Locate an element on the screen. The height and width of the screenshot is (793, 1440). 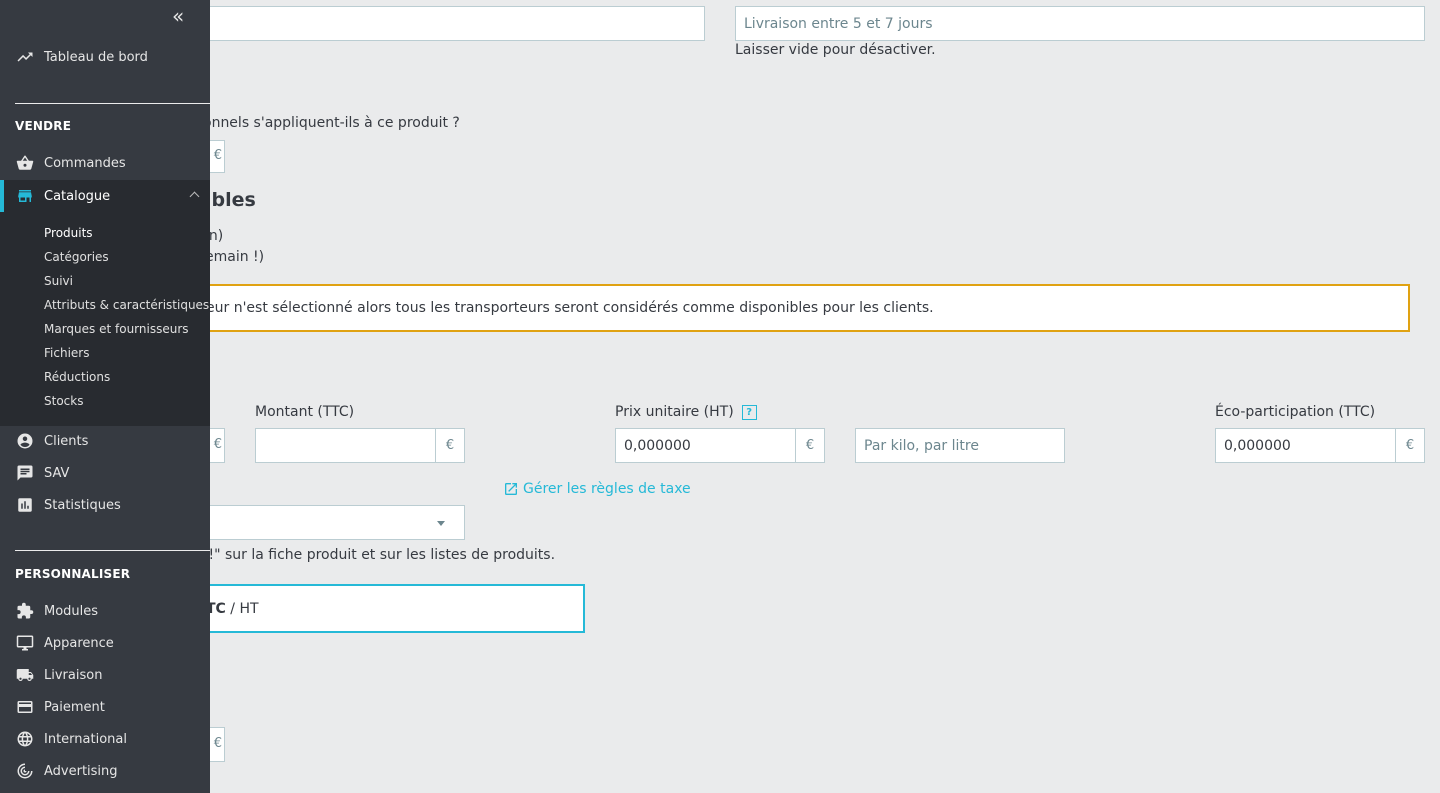
sidebar-item-label: Apparence is located at coordinates (79, 643).